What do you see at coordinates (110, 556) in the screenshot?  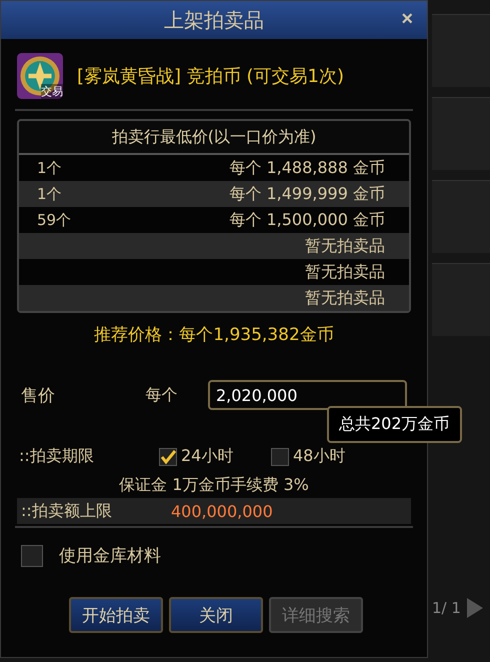 I see `vault-label: 使用金库材料` at bounding box center [110, 556].